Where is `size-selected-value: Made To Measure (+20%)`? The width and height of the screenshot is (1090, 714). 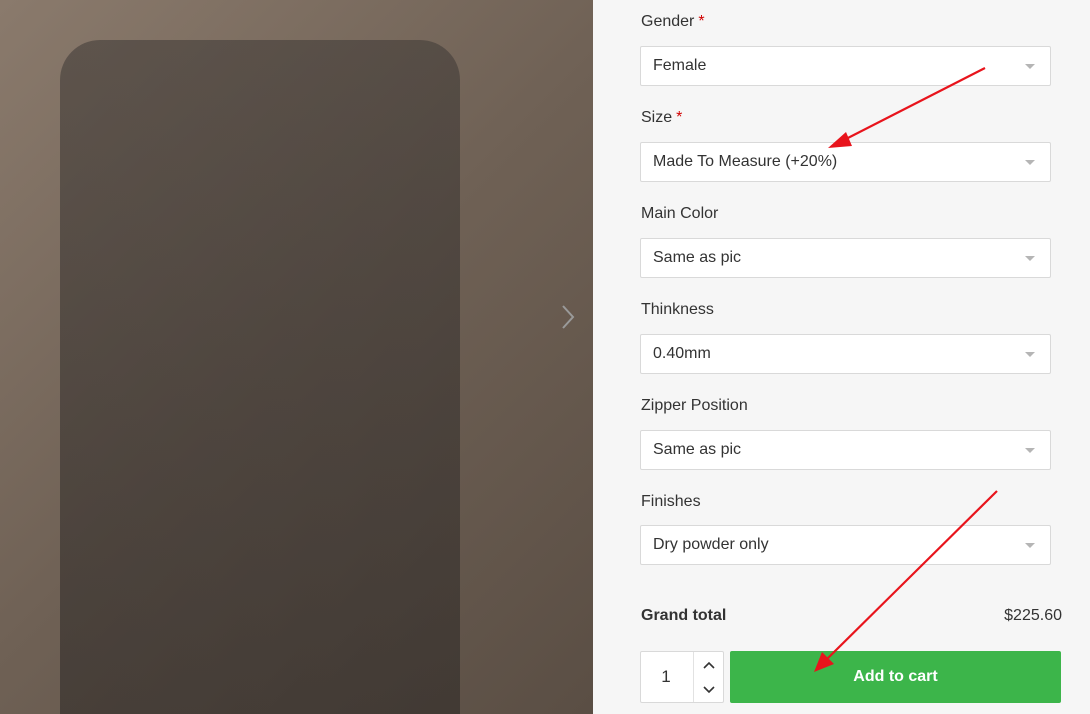 size-selected-value: Made To Measure (+20%) is located at coordinates (745, 161).